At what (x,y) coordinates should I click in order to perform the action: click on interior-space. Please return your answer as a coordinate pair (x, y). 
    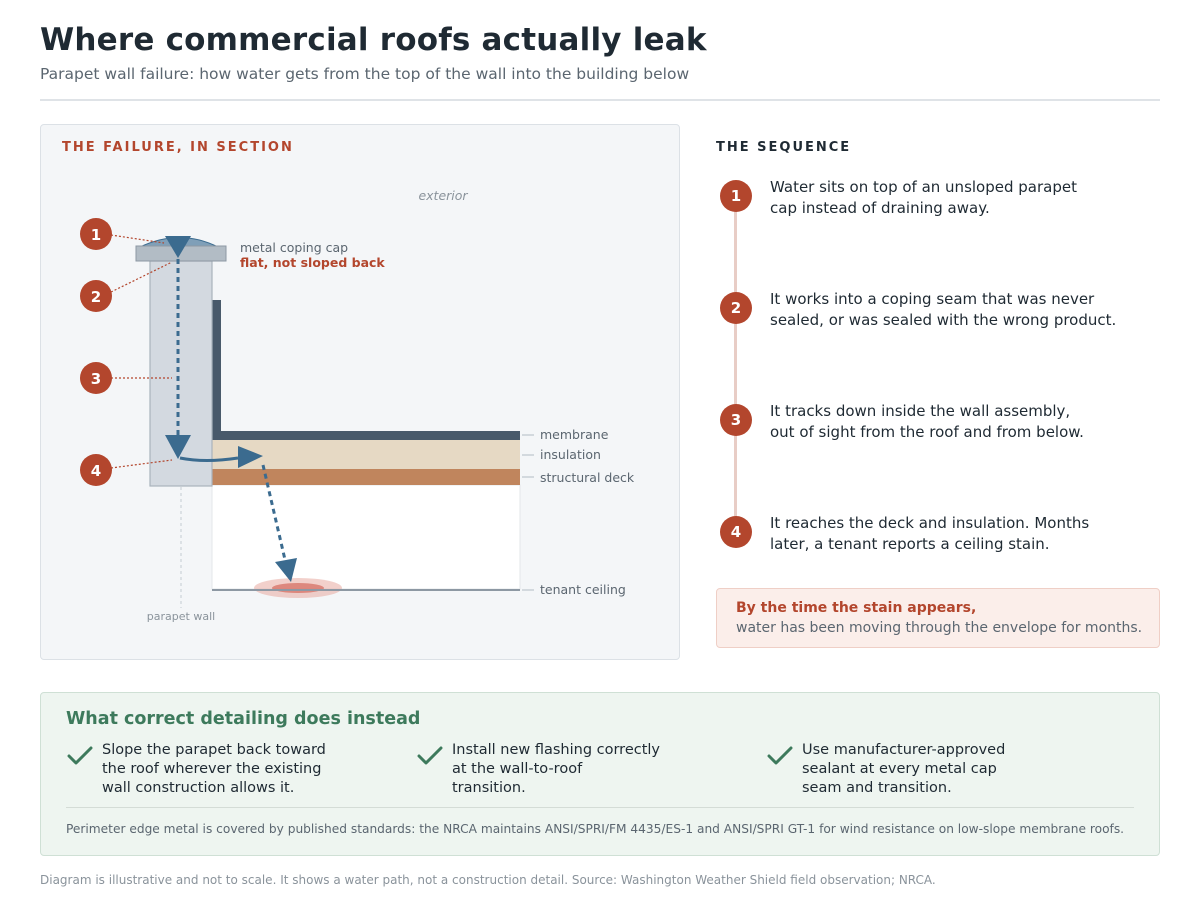
    Looking at the image, I should click on (366, 537).